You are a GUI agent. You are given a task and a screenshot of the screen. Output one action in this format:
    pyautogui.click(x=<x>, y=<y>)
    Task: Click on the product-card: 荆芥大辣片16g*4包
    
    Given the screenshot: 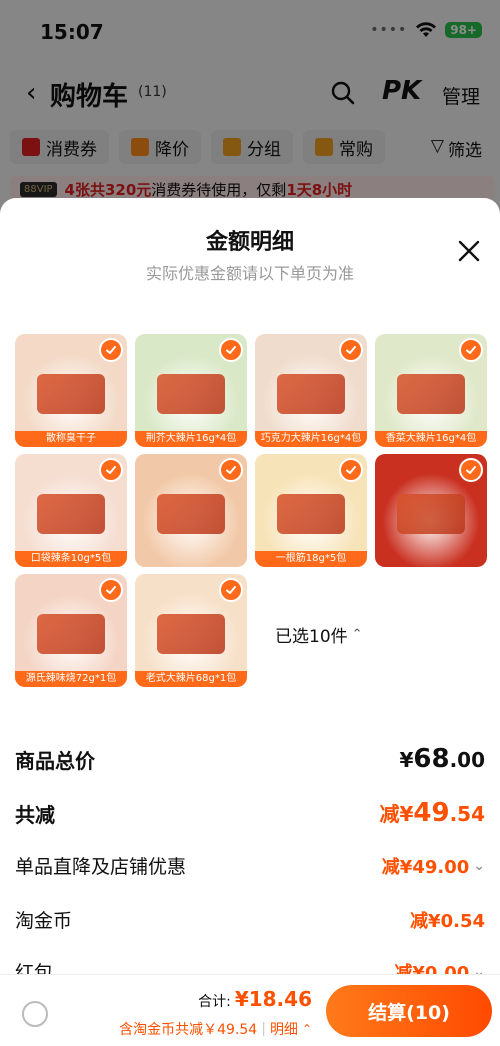 What is the action you would take?
    pyautogui.click(x=191, y=390)
    